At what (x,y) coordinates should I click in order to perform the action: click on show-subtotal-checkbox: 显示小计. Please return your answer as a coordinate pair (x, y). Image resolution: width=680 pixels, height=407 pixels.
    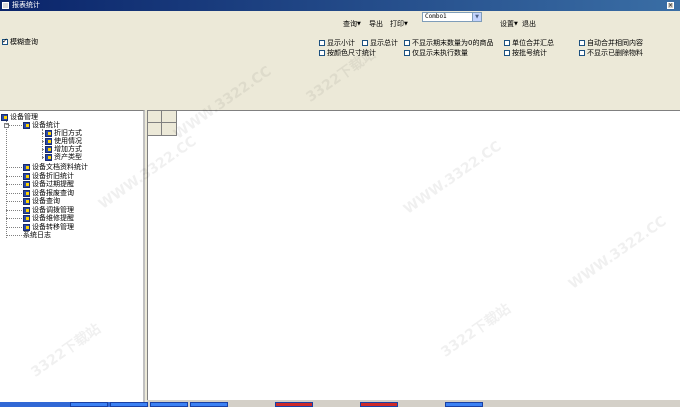
    Looking at the image, I should click on (337, 43).